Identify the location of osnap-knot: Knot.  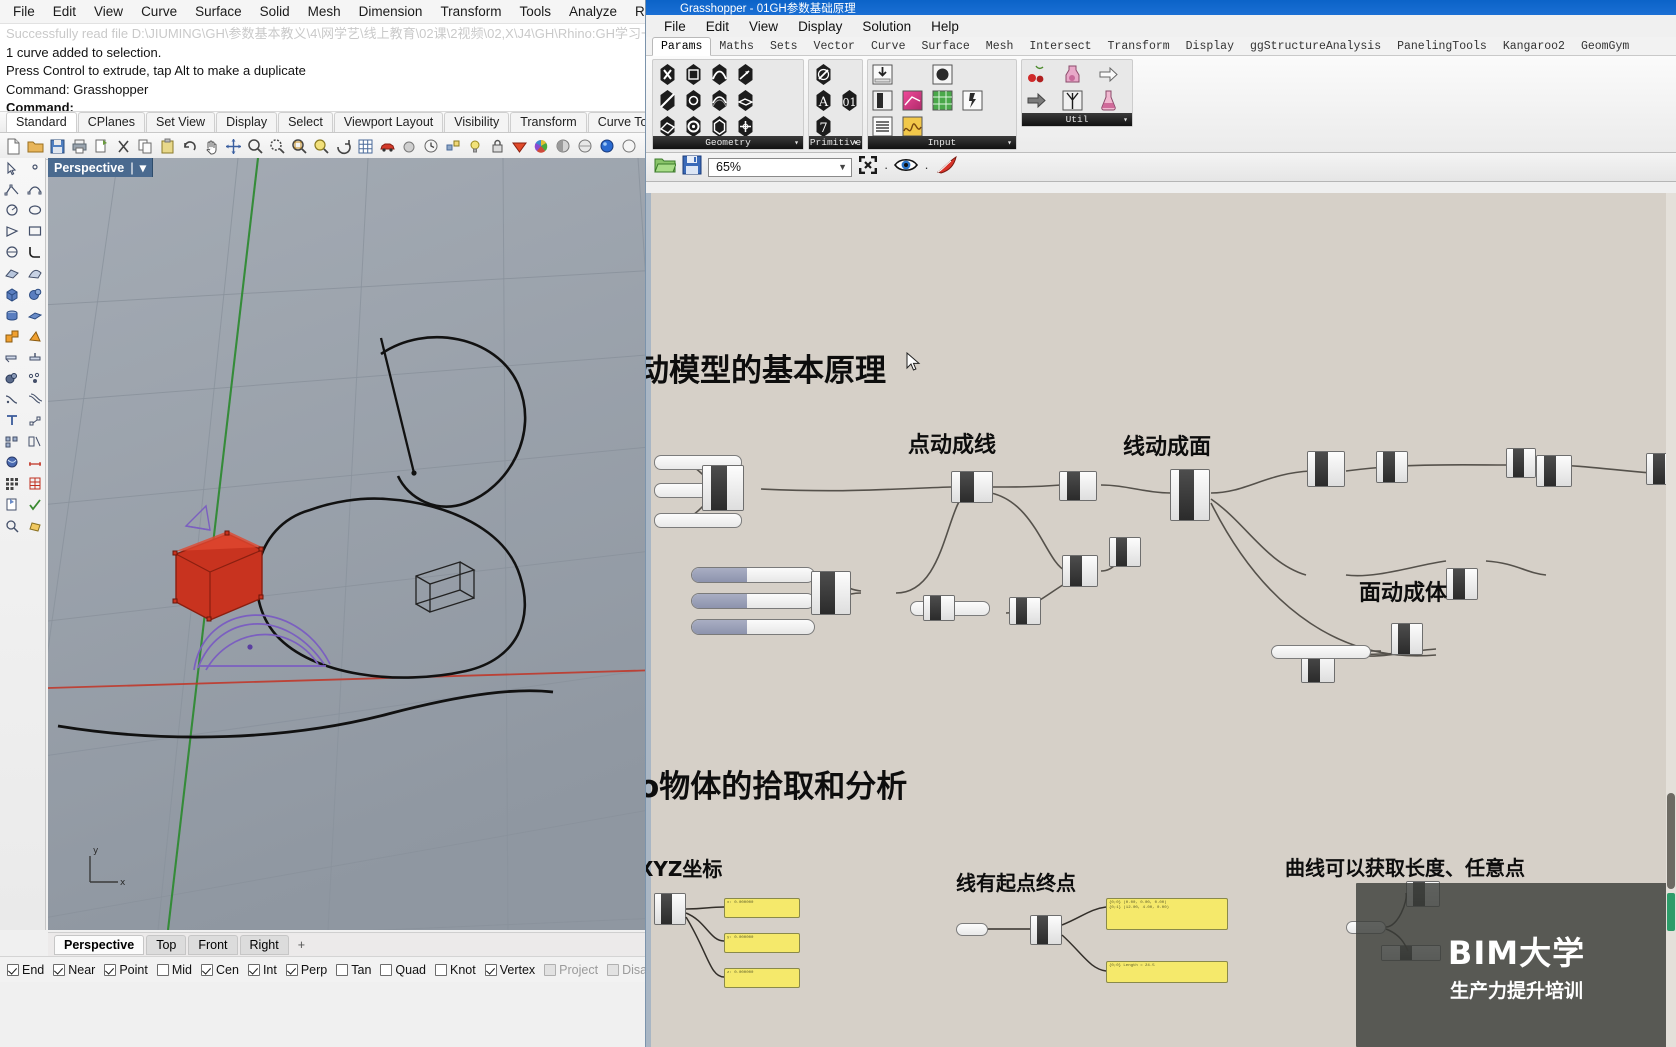
(455, 970).